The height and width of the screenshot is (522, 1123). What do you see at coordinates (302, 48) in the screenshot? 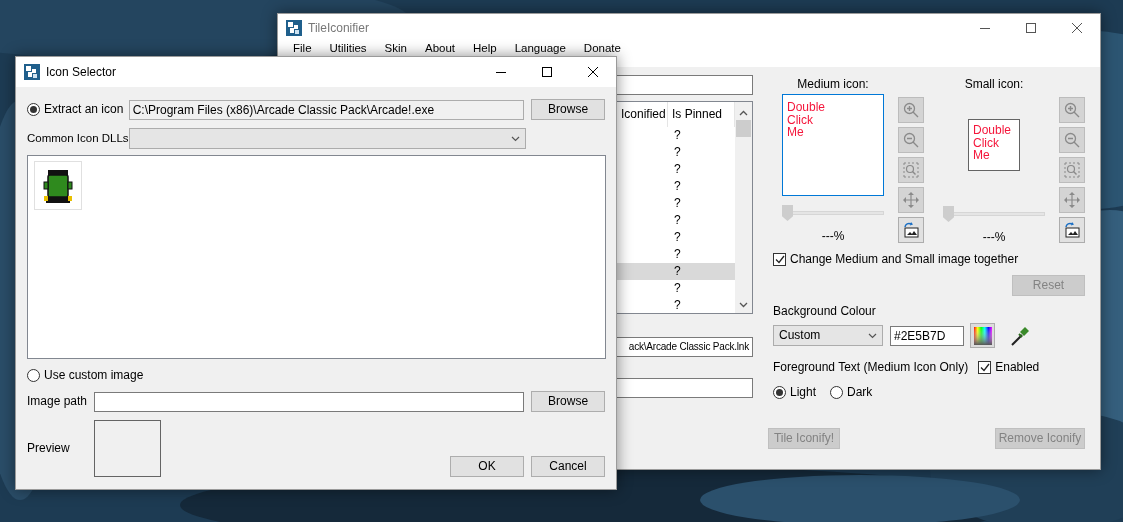
I see `menu-item: File` at bounding box center [302, 48].